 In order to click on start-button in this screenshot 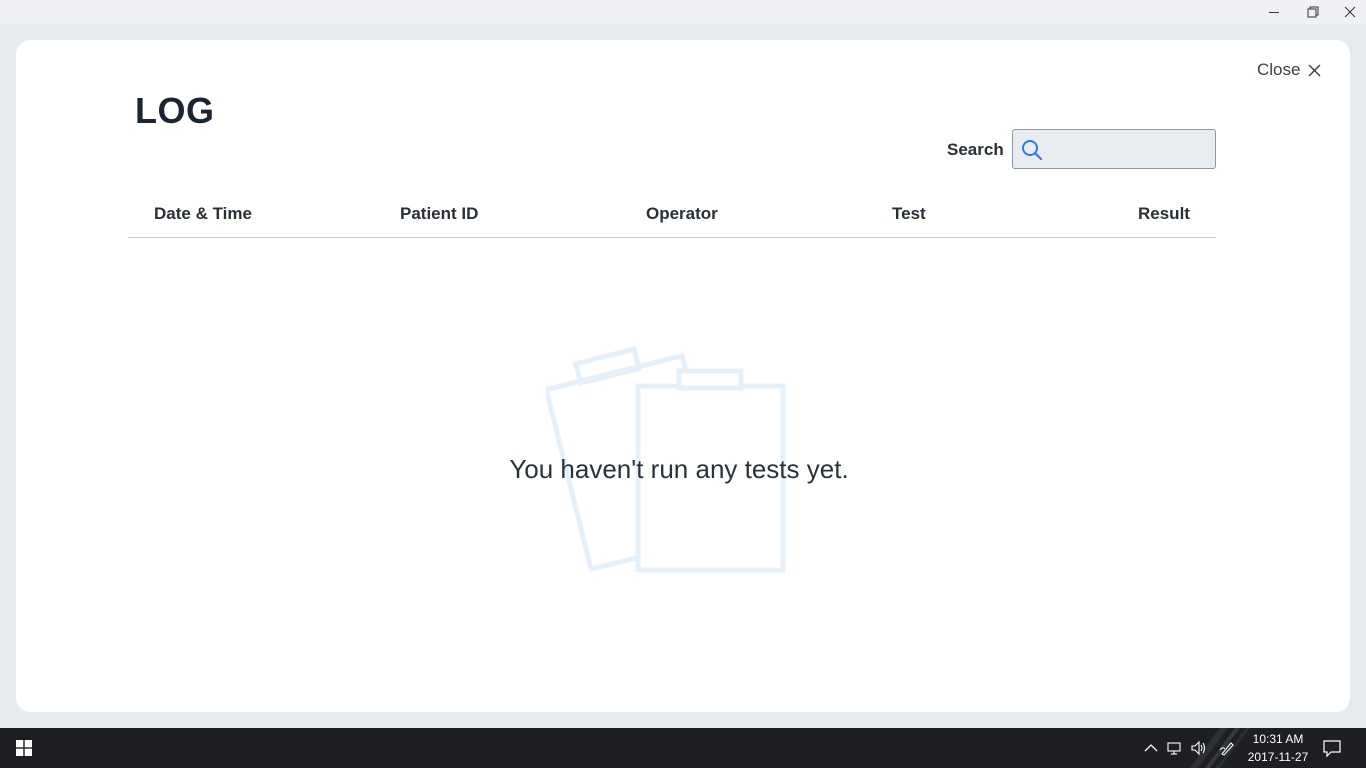, I will do `click(24, 748)`.